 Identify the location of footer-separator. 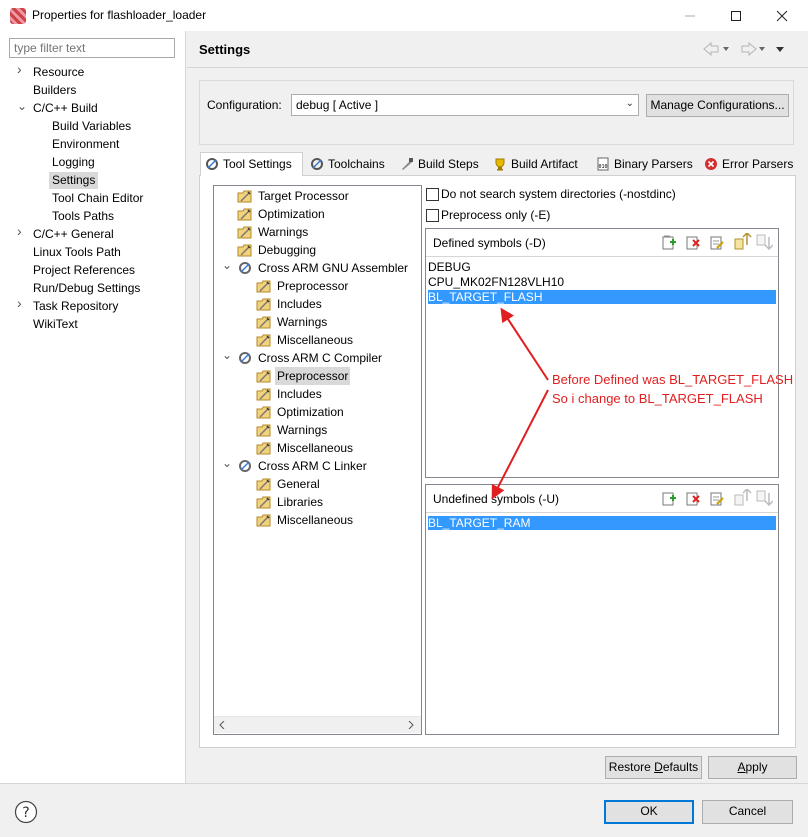
(404, 783).